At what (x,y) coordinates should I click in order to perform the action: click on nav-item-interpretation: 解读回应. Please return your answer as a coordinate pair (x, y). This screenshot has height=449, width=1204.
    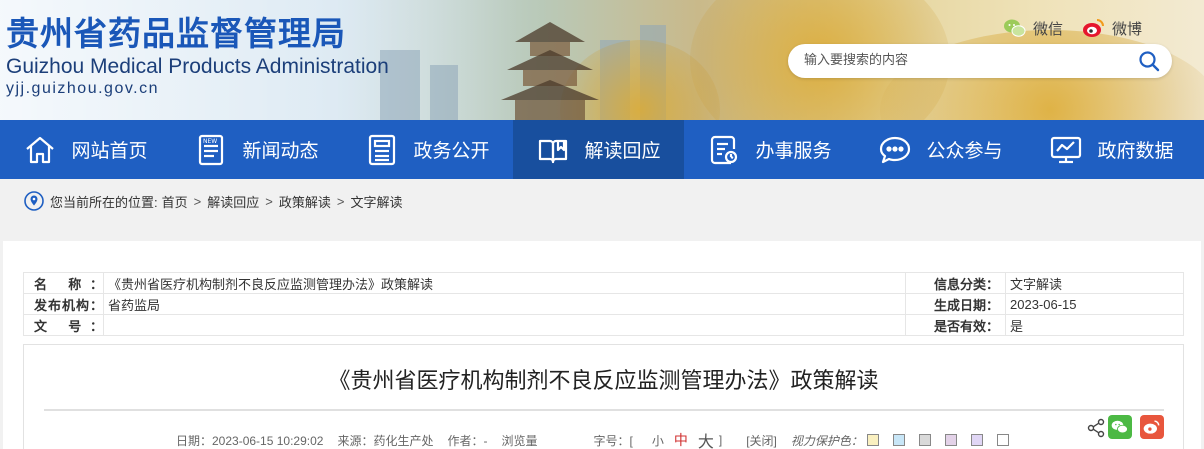
    Looking at the image, I should click on (598, 149).